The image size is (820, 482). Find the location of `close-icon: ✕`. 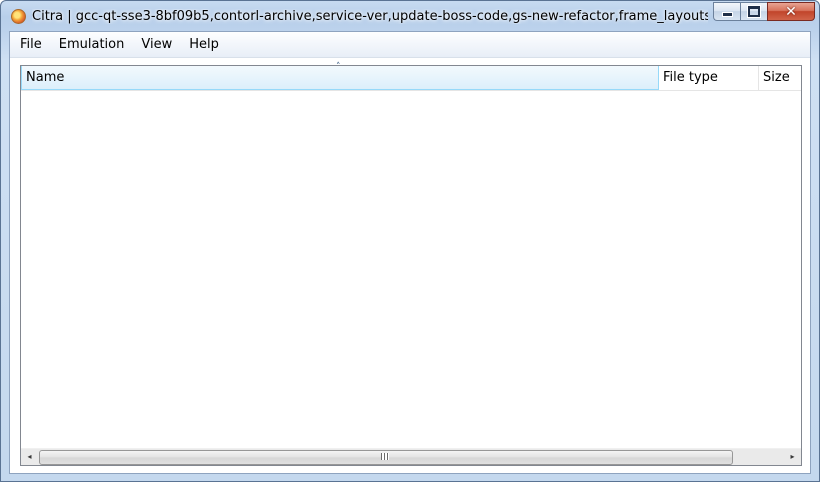

close-icon: ✕ is located at coordinates (791, 11).